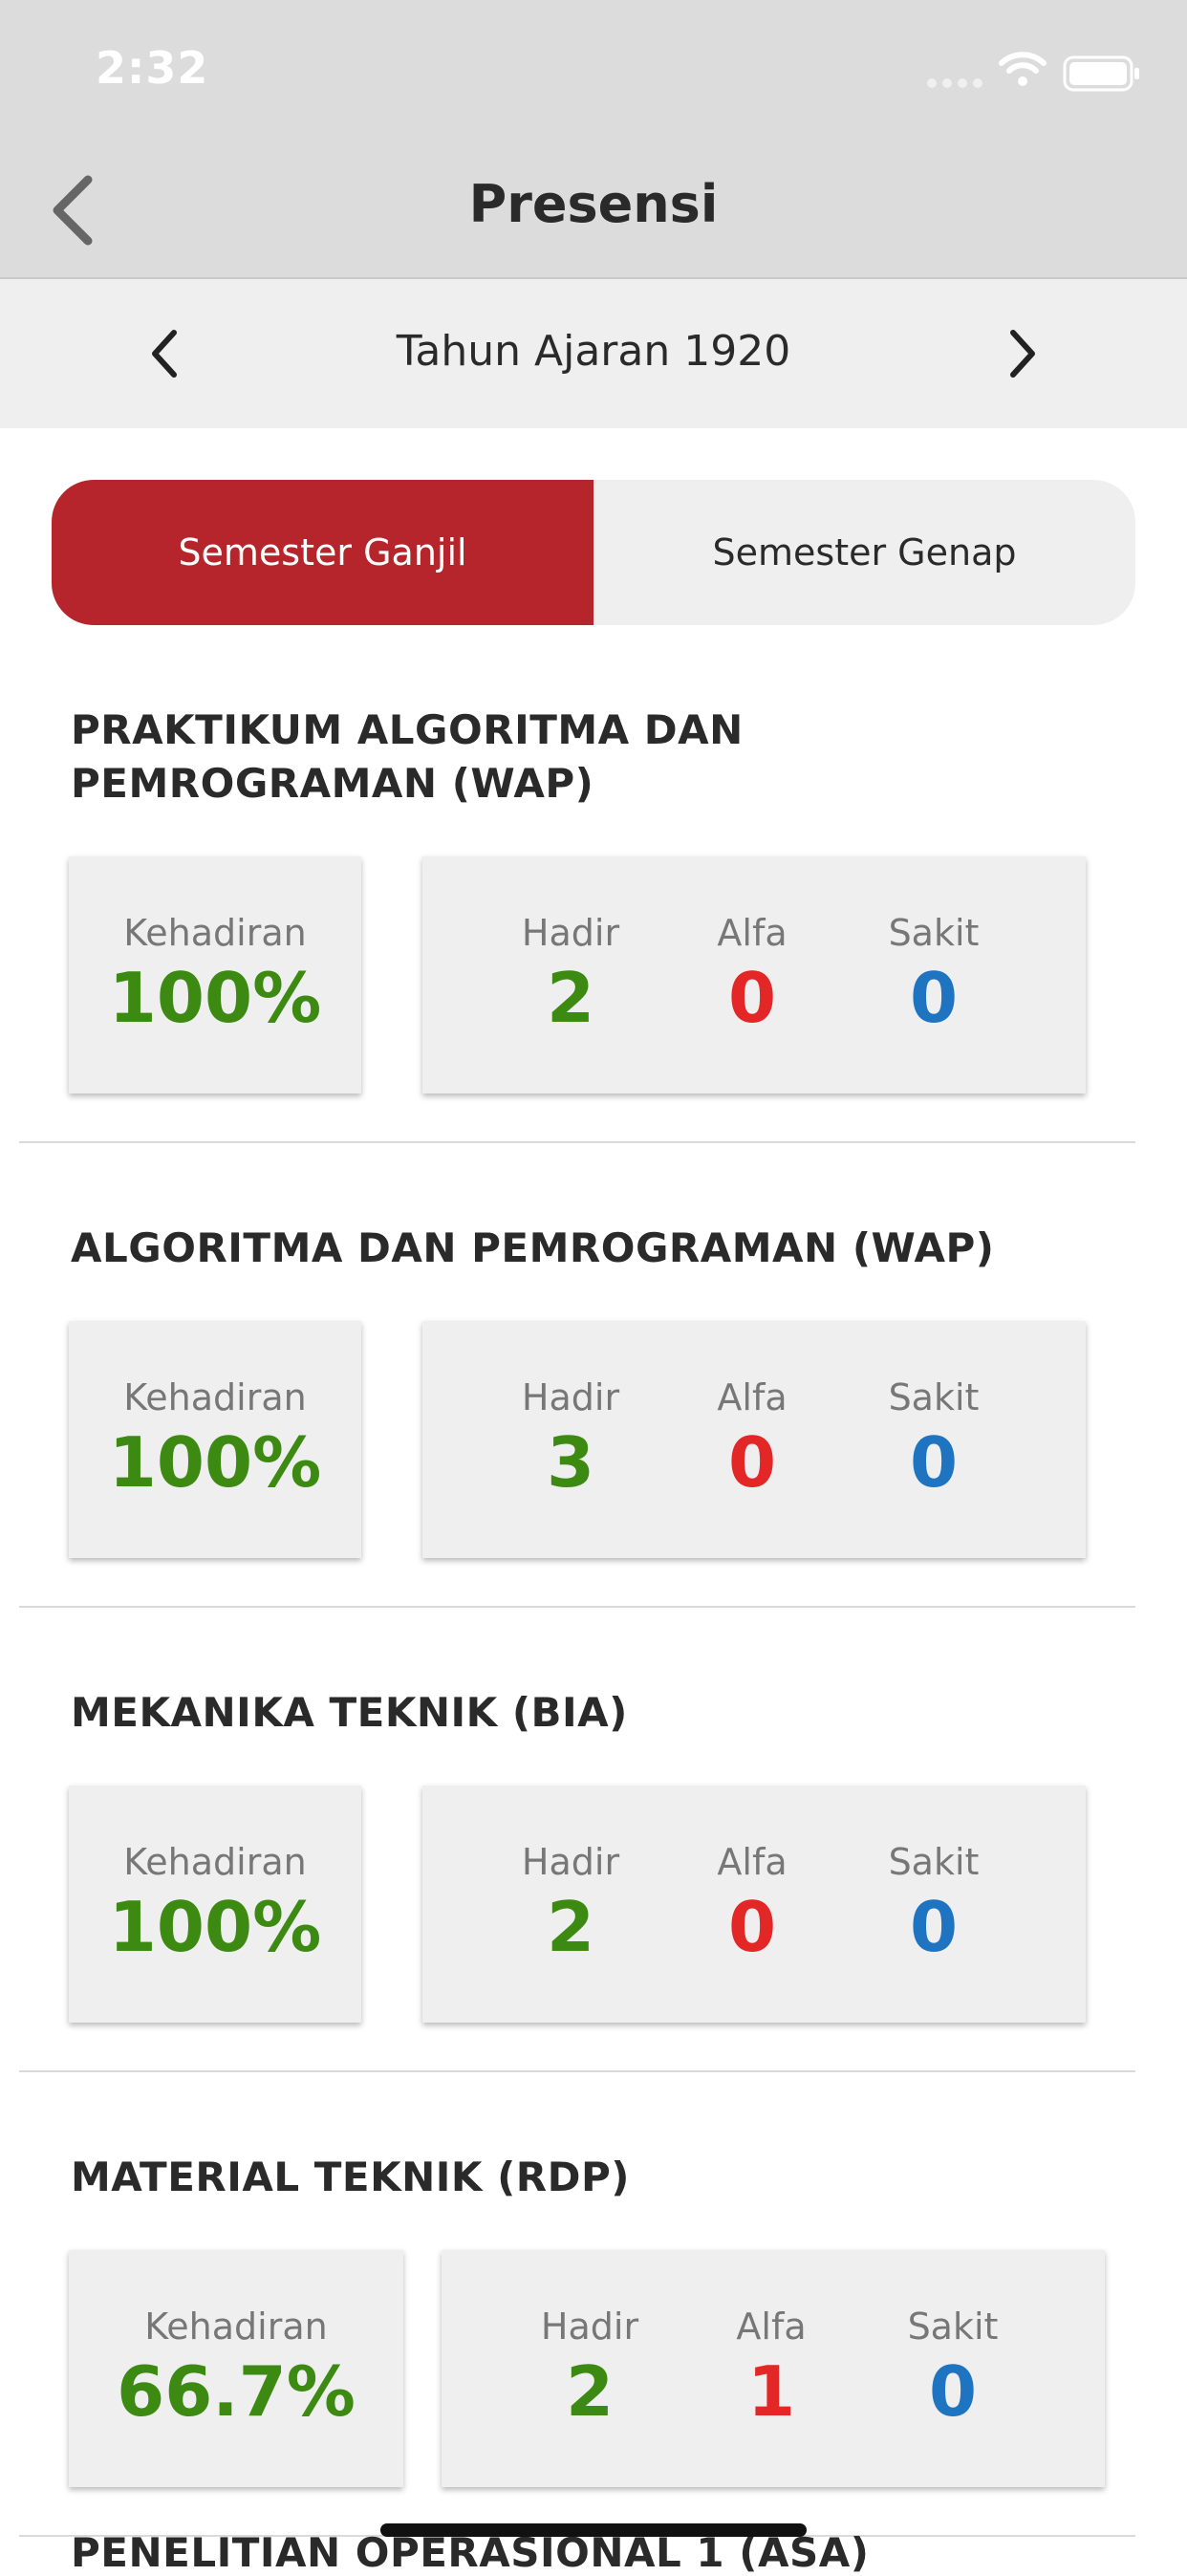 The height and width of the screenshot is (2576, 1187). I want to click on tab-semester-ganjil: Semester Ganjil, so click(323, 552).